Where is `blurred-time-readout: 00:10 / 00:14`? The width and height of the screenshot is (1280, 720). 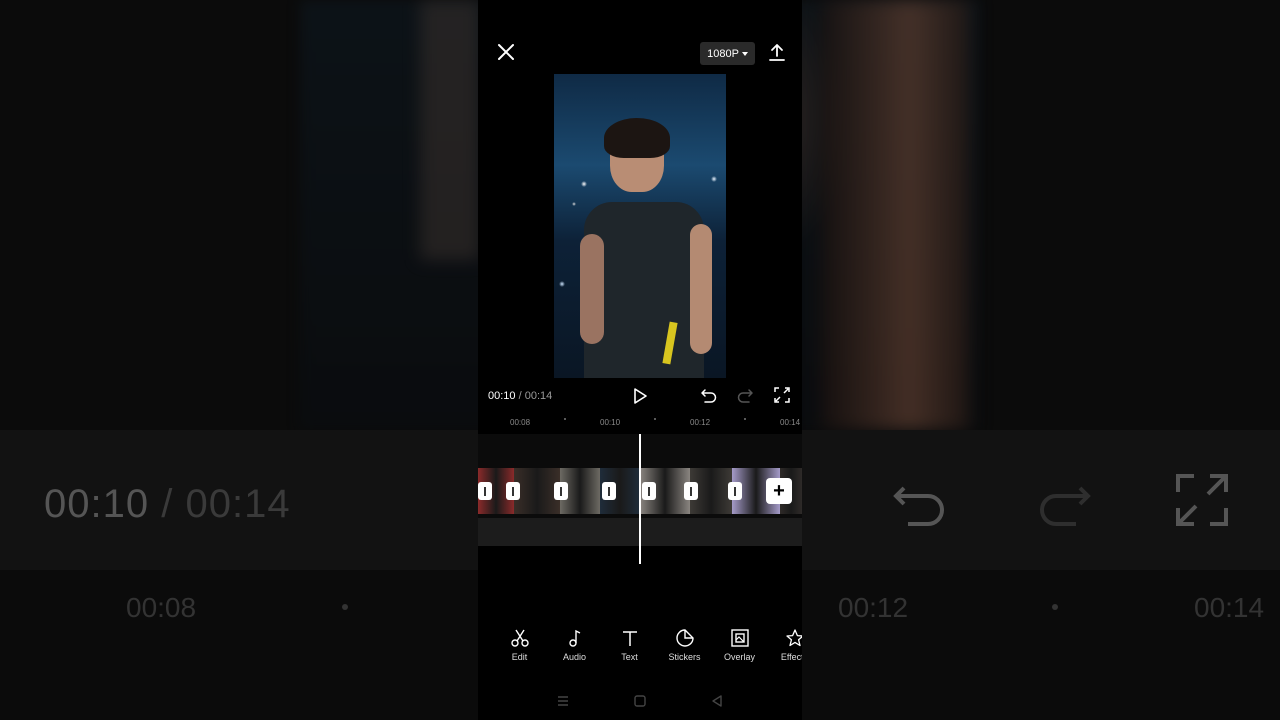
blurred-time-readout: 00:10 / 00:14 is located at coordinates (167, 504).